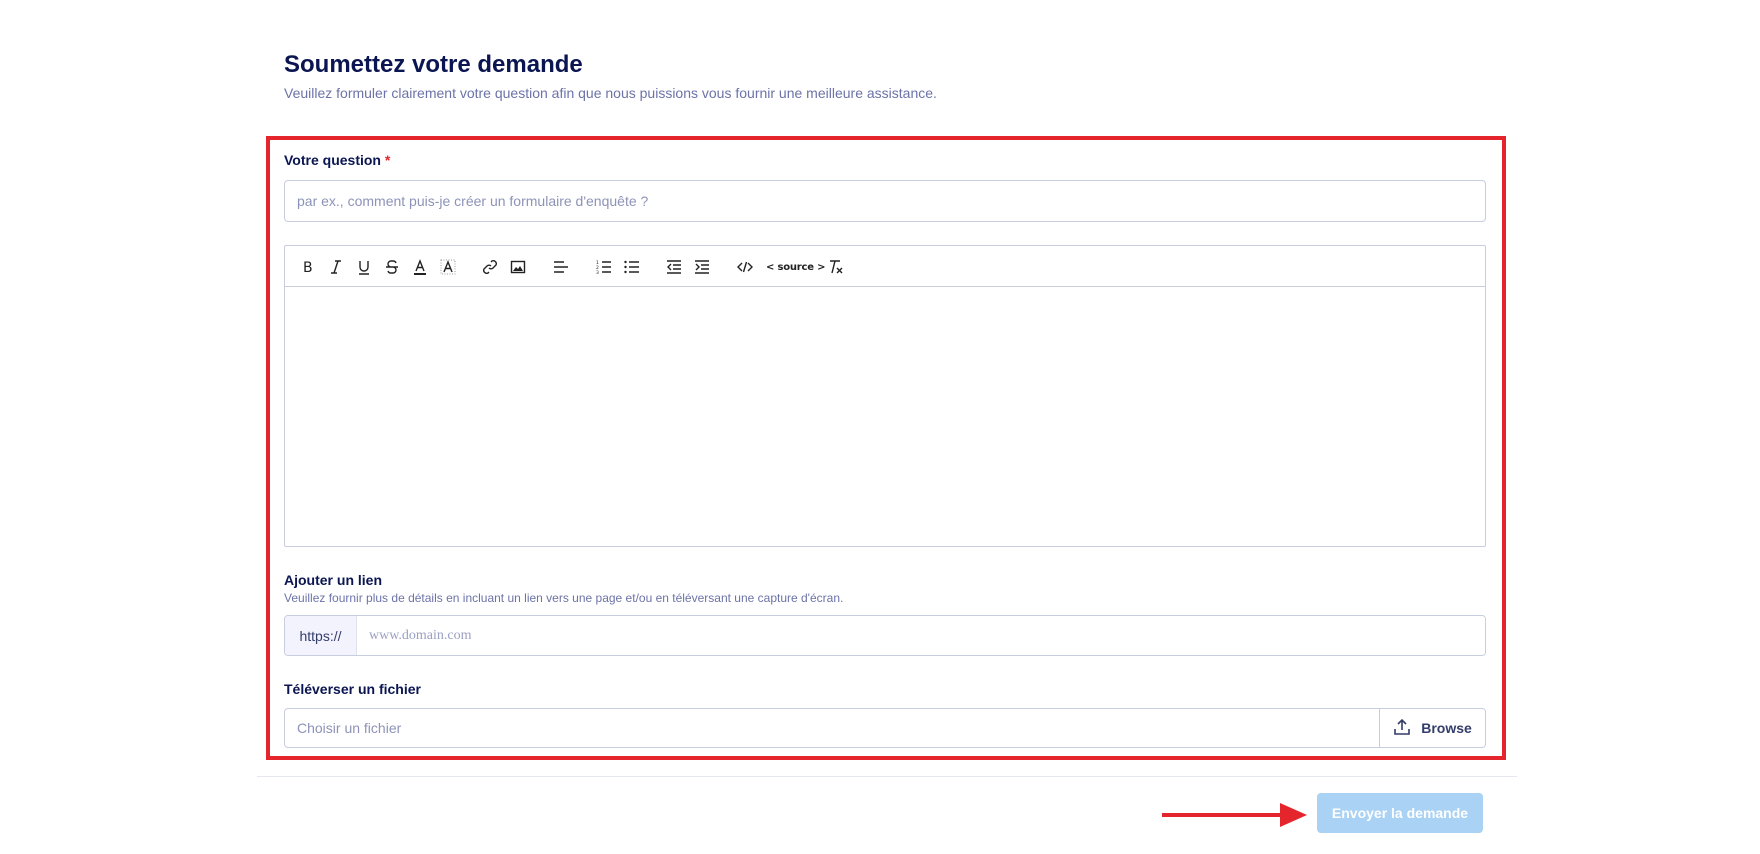 This screenshot has height=854, width=1760. What do you see at coordinates (336, 267) in the screenshot?
I see `italic-icon` at bounding box center [336, 267].